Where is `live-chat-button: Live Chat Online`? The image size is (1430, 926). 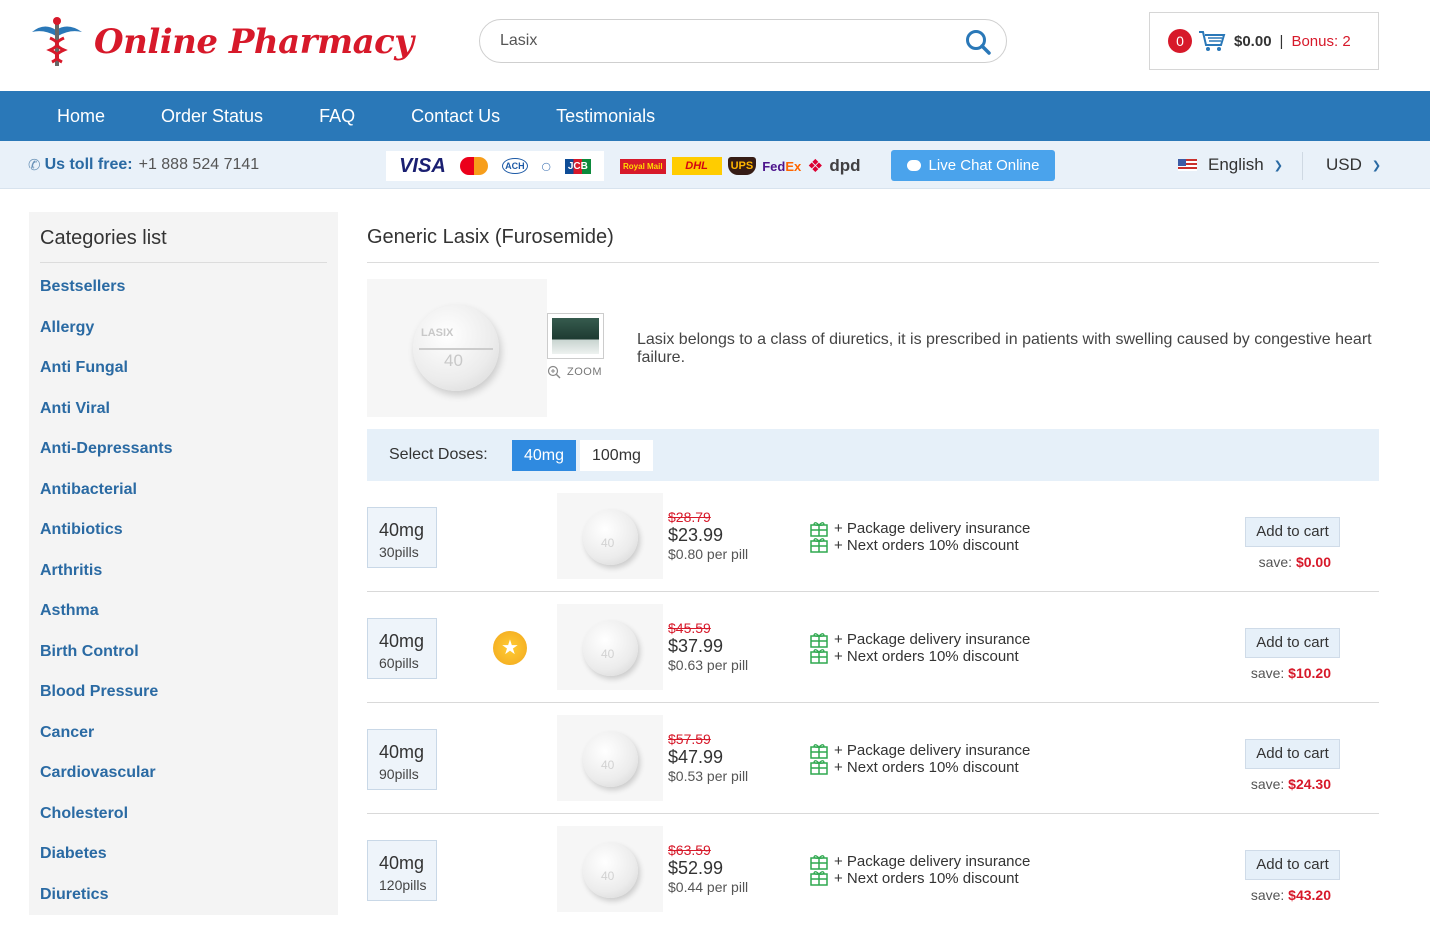 live-chat-button: Live Chat Online is located at coordinates (973, 165).